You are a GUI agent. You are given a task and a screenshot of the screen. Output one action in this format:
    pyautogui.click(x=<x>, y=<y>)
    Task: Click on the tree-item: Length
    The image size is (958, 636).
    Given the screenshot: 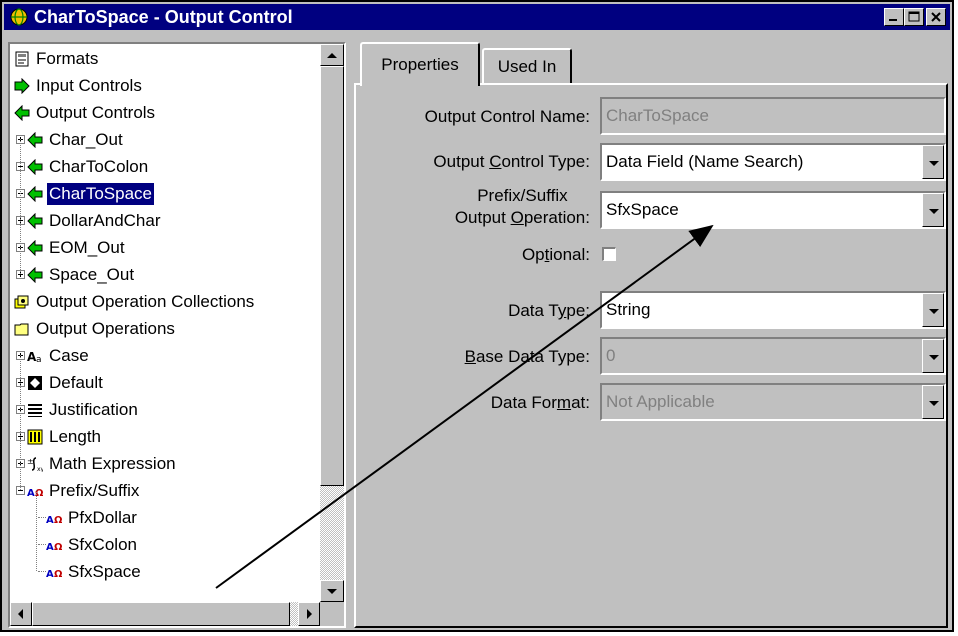 What is the action you would take?
    pyautogui.click(x=59, y=436)
    